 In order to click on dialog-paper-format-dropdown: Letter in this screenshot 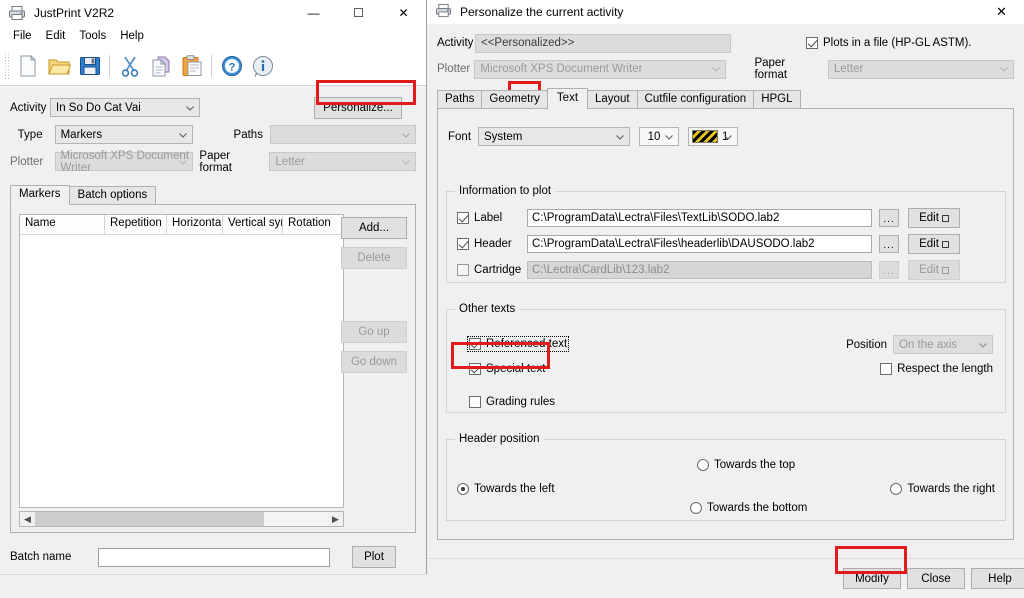, I will do `click(920, 69)`.